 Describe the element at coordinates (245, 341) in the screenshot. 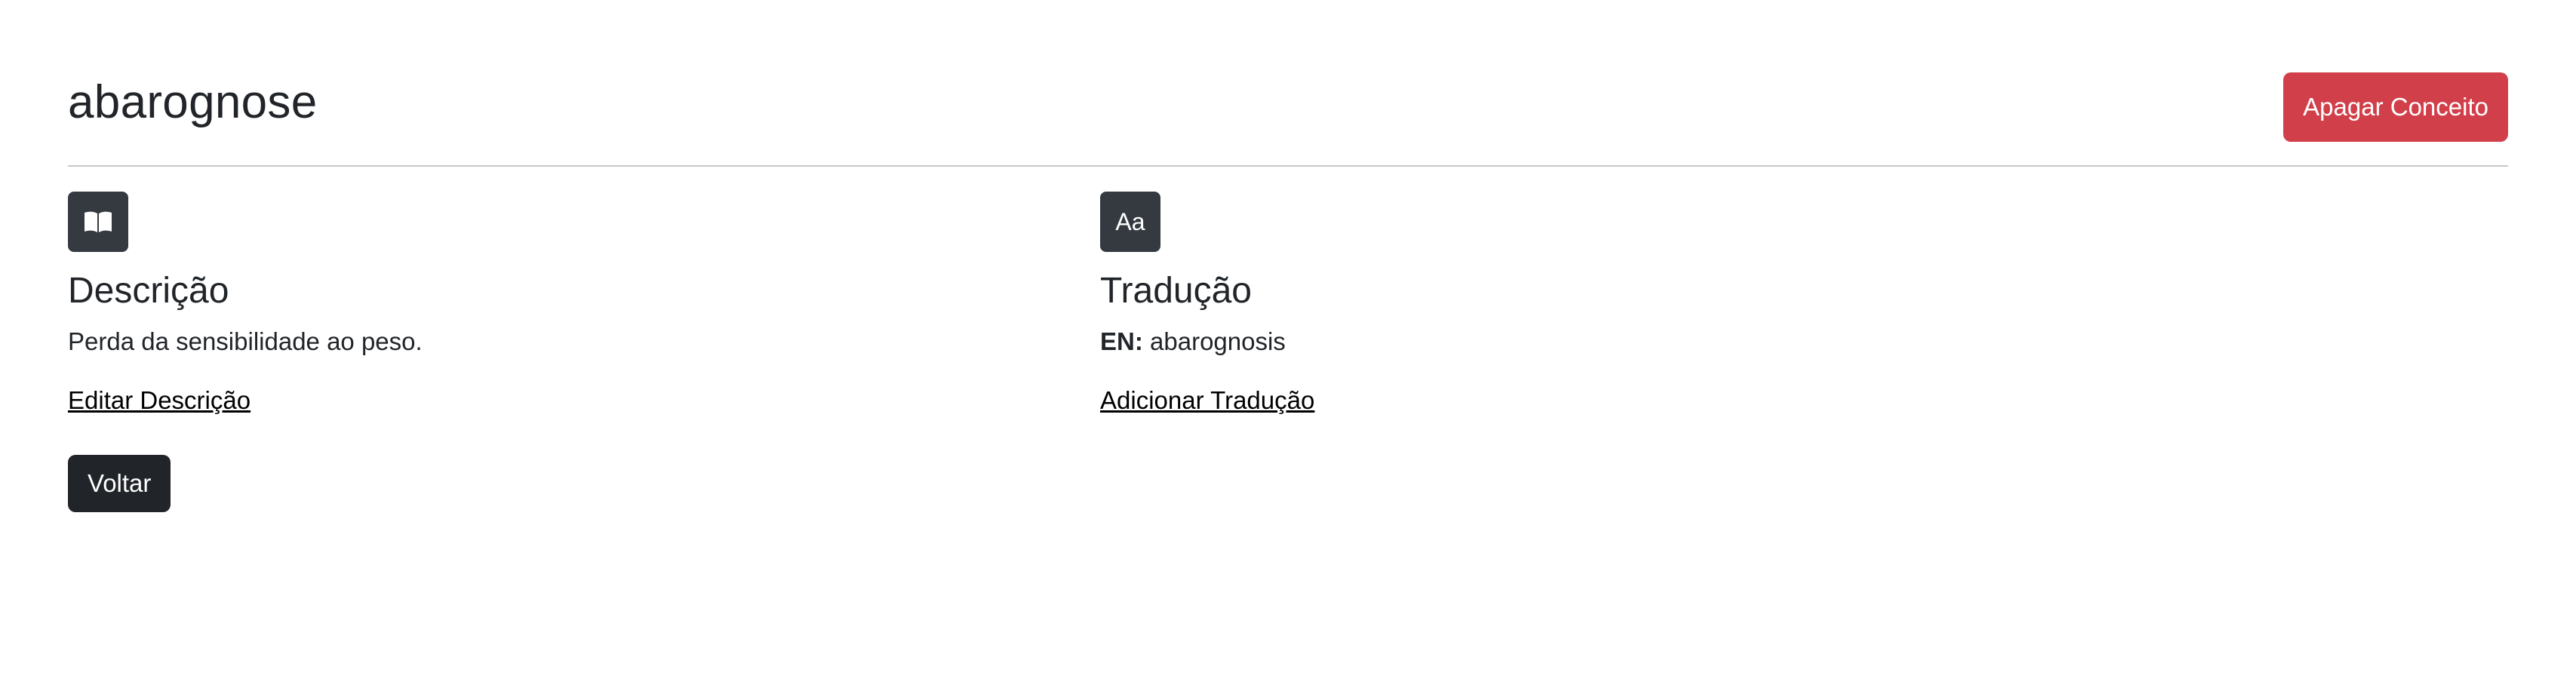

I see `description-text: Perda da sensibilidade ao peso.` at that location.